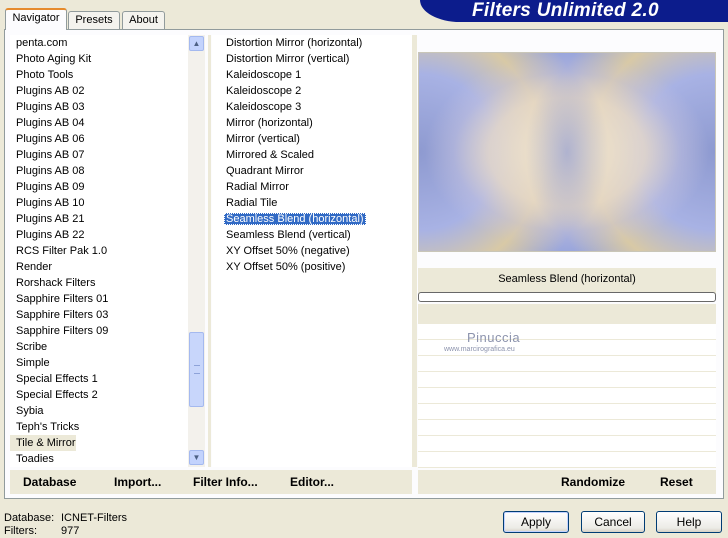  I want to click on category-item: Render, so click(99, 267).